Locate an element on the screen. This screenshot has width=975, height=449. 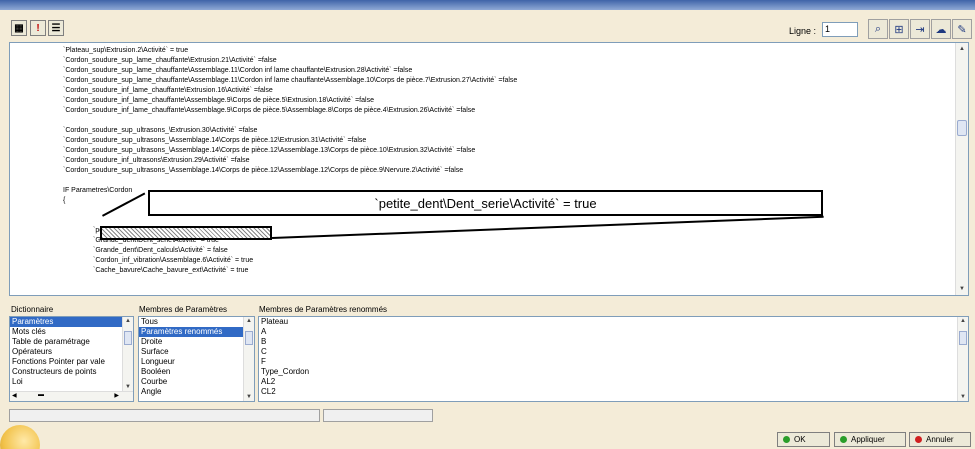
zoom-callout: `petite_dent\Dent_serie\Activité` = true is located at coordinates (485, 203).